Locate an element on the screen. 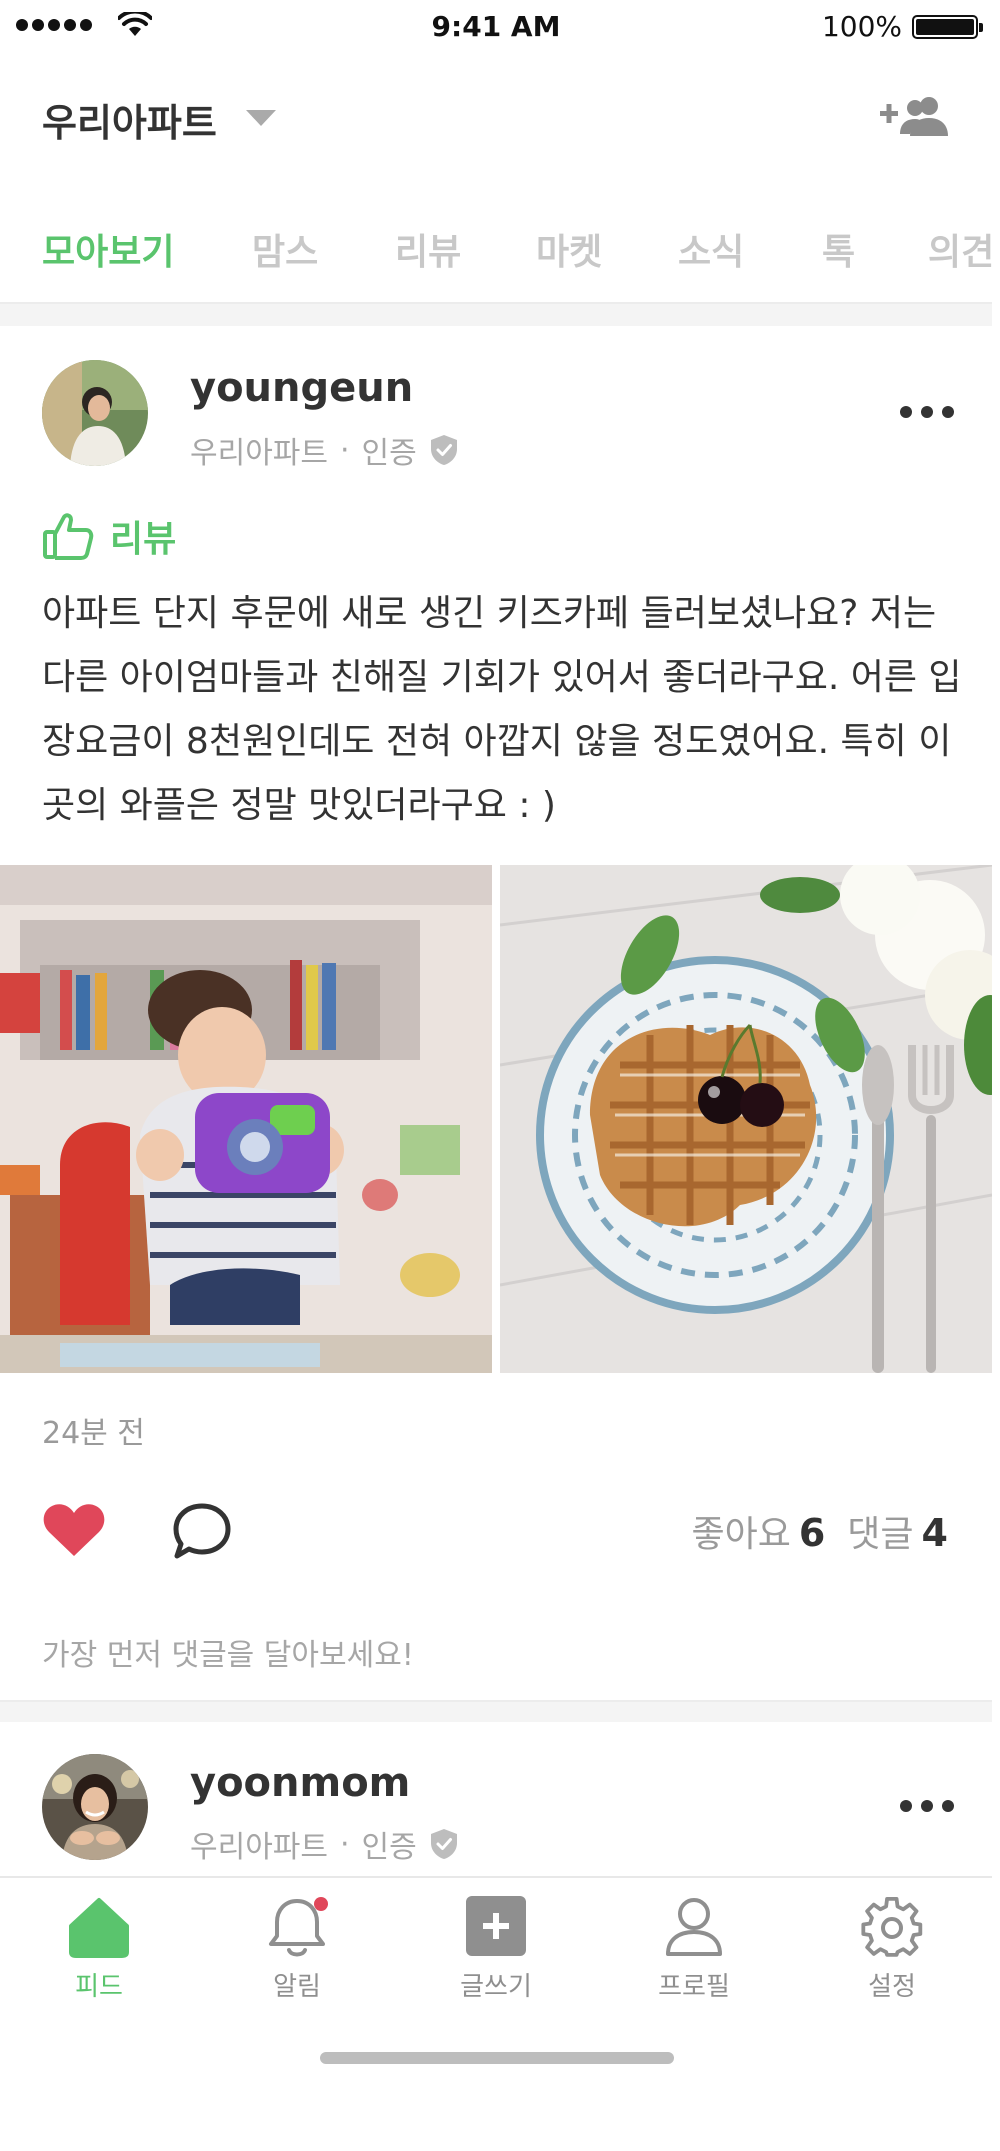 The image size is (1000, 2151). home-indicator is located at coordinates (497, 2058).